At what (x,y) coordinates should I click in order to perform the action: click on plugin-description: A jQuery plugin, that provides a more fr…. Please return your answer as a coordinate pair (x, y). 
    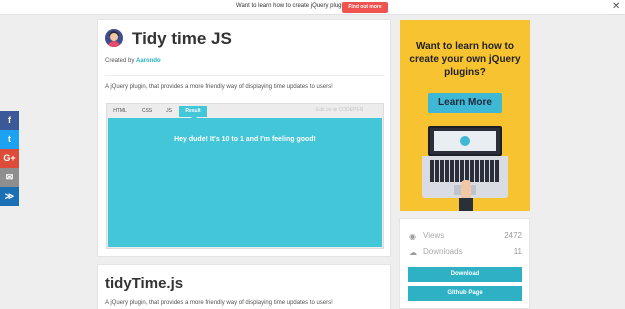
    Looking at the image, I should click on (219, 87).